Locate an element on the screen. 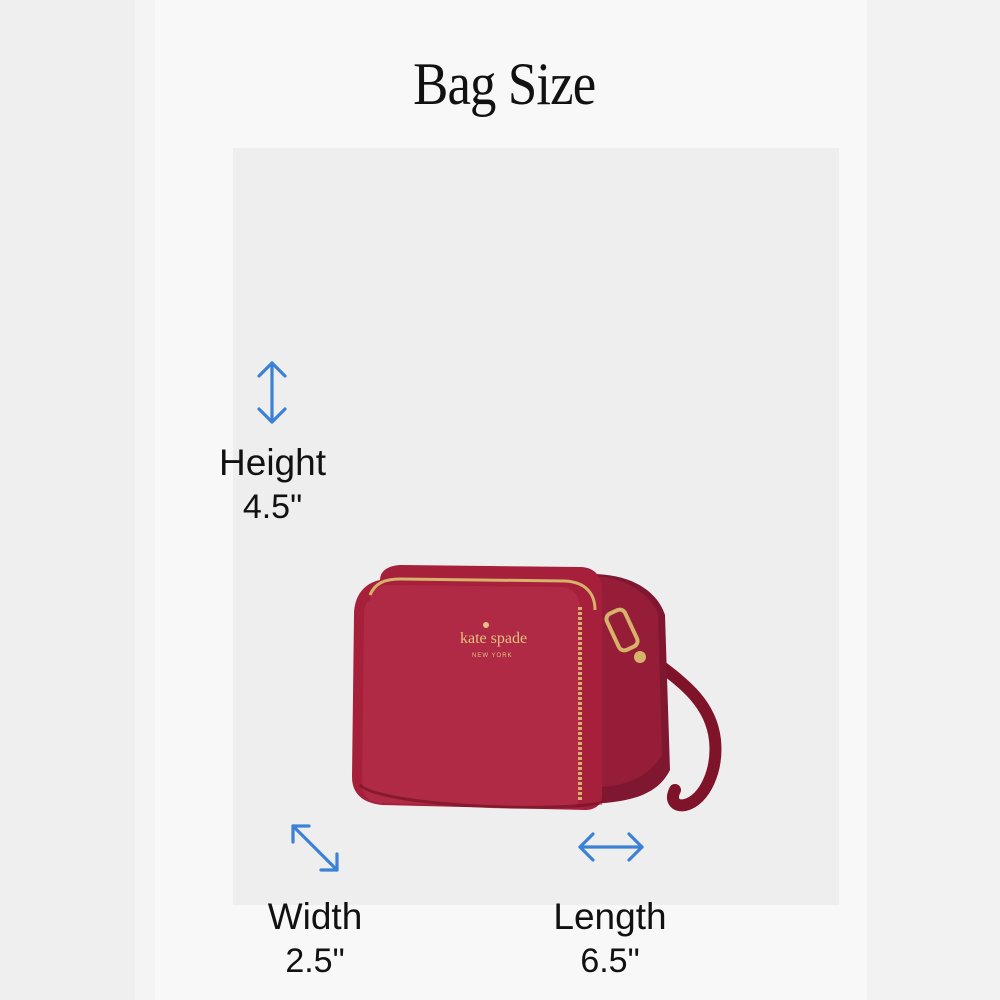  width-value: 2.5" is located at coordinates (315, 961).